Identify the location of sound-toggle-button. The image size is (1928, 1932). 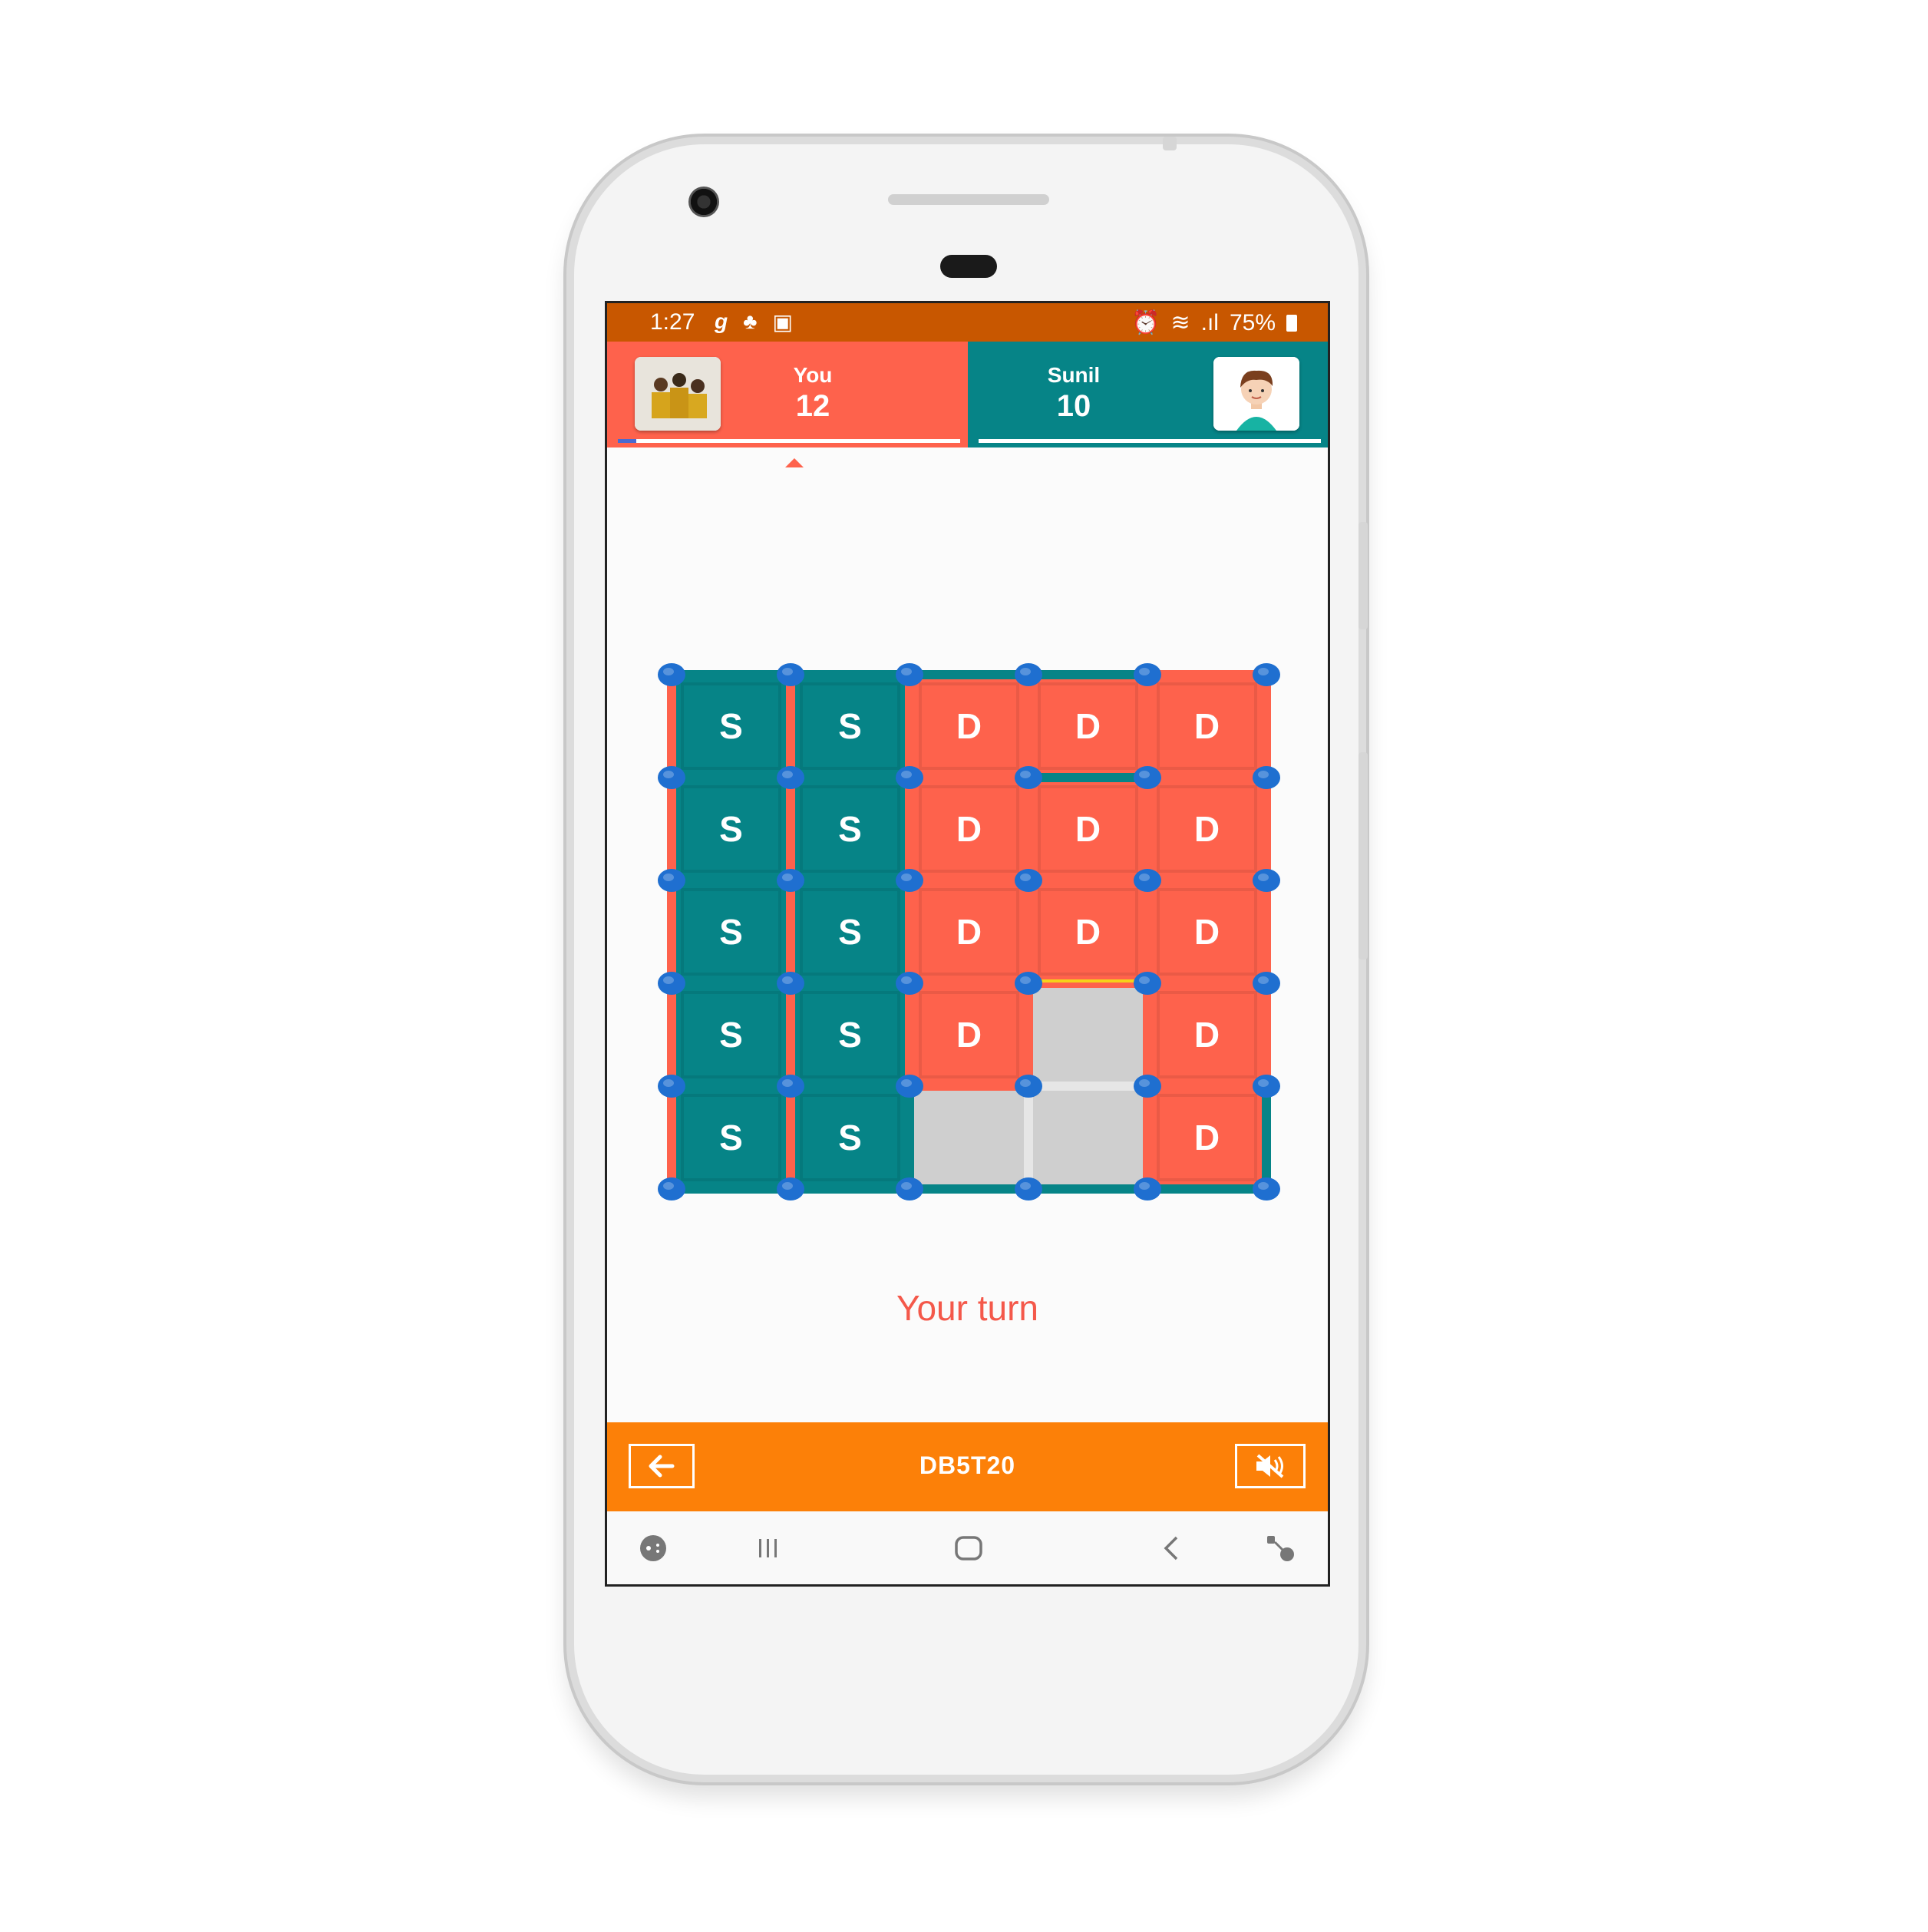
(1270, 1466).